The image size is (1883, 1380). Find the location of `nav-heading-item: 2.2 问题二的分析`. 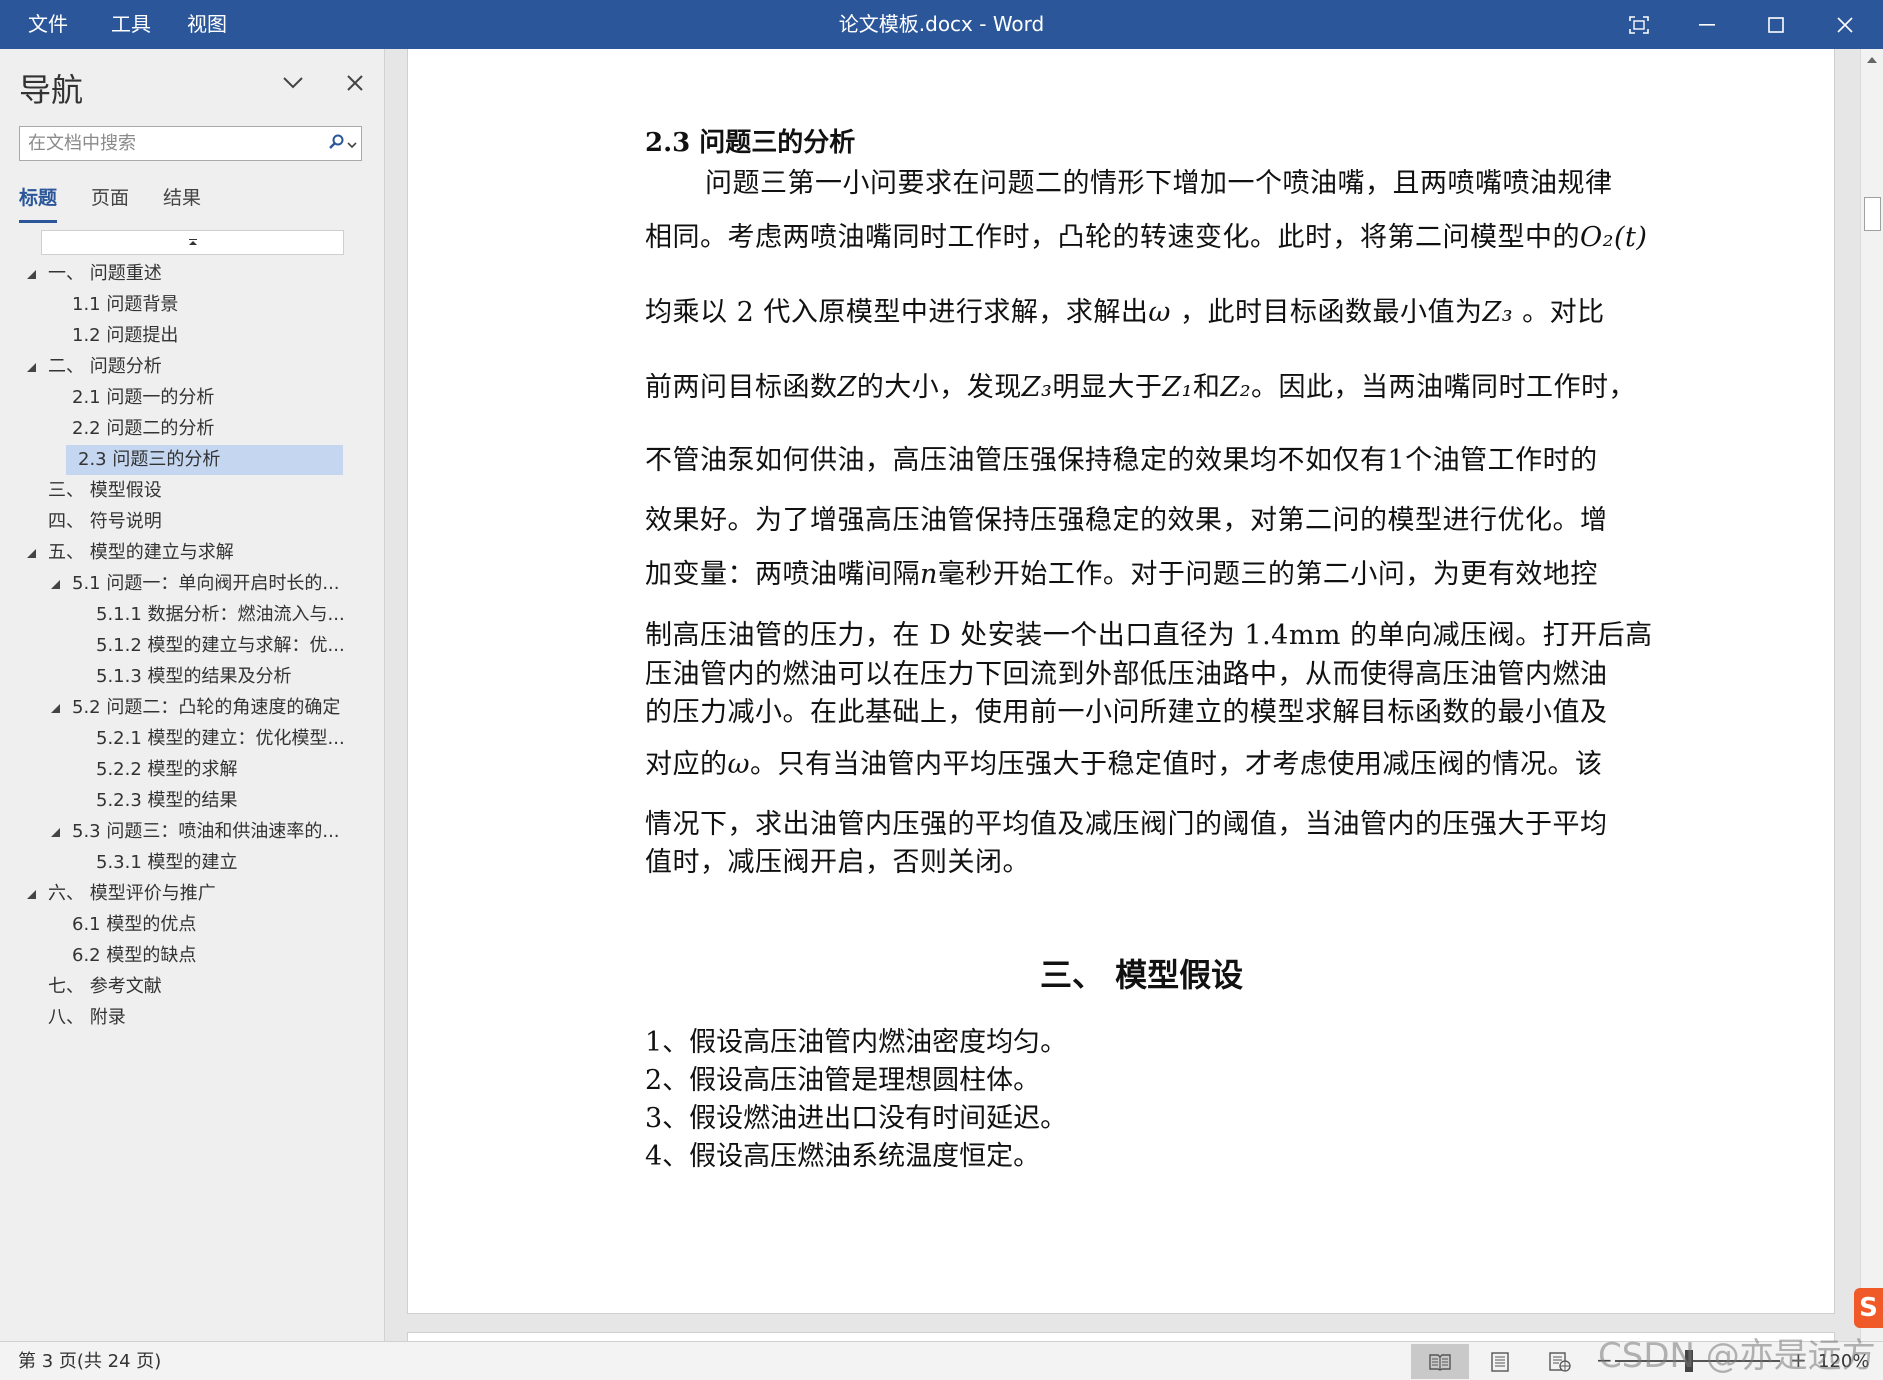

nav-heading-item: 2.2 问题二的分析 is located at coordinates (143, 429).